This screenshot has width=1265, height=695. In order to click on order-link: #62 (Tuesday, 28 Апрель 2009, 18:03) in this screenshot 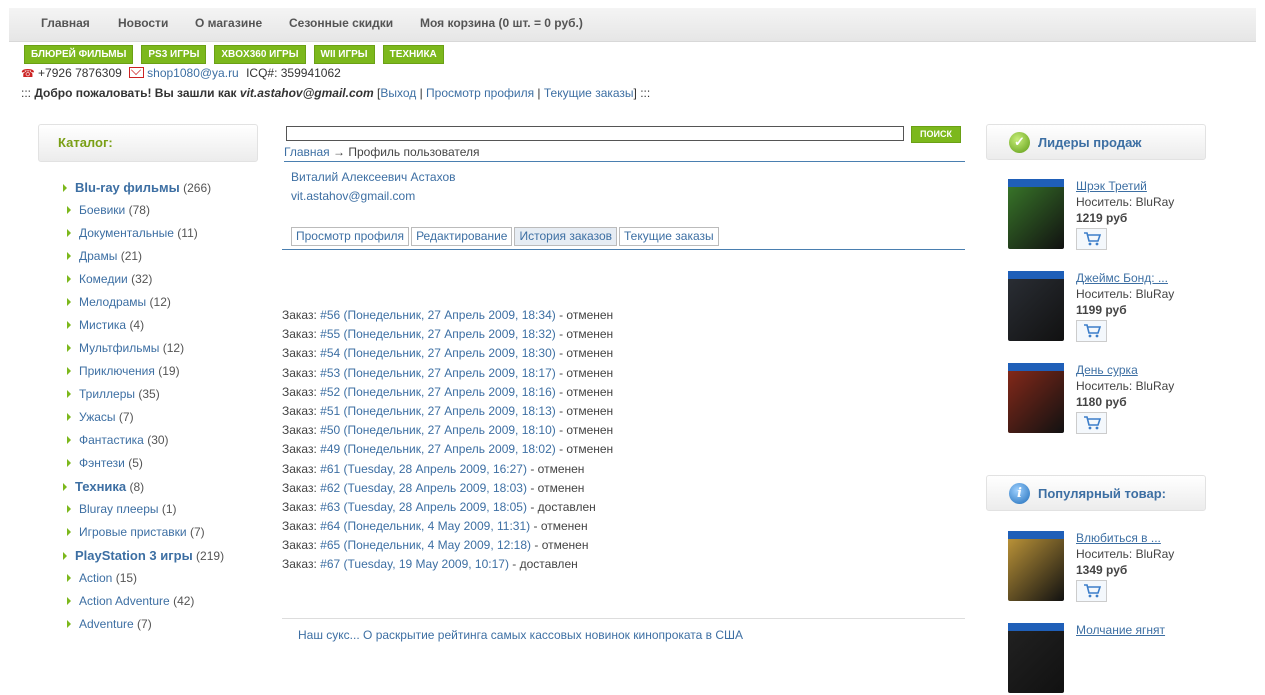, I will do `click(423, 488)`.